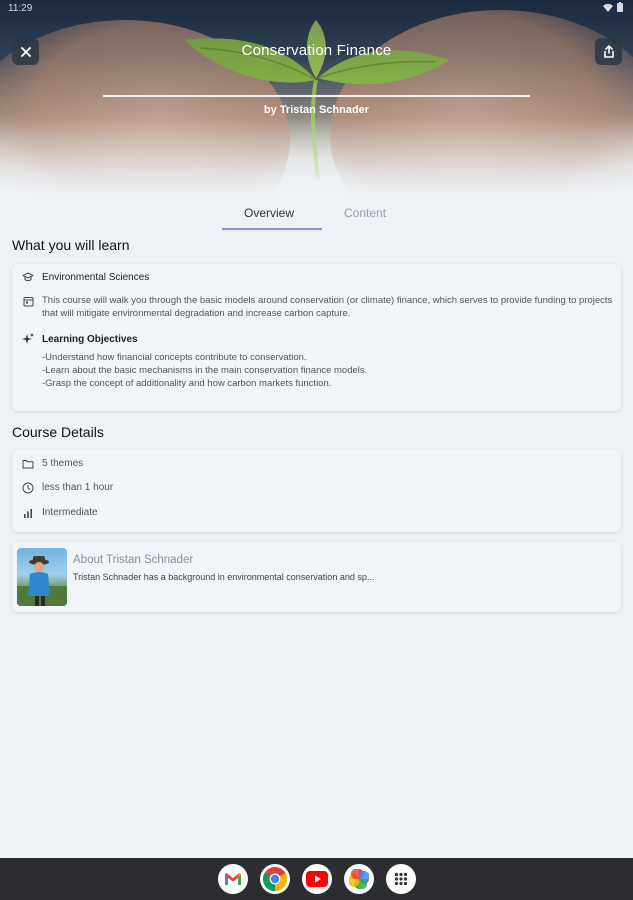 This screenshot has height=900, width=633. Describe the element at coordinates (28, 277) in the screenshot. I see `graduation-cap-icon` at that location.